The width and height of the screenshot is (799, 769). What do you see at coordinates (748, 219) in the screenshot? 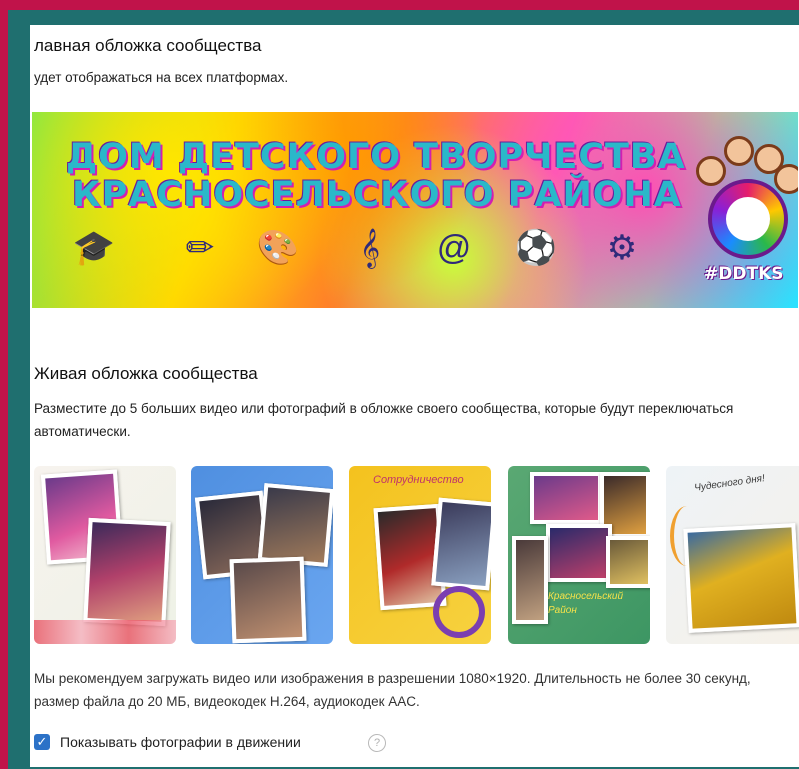
I see `ddt-logo-badge` at bounding box center [748, 219].